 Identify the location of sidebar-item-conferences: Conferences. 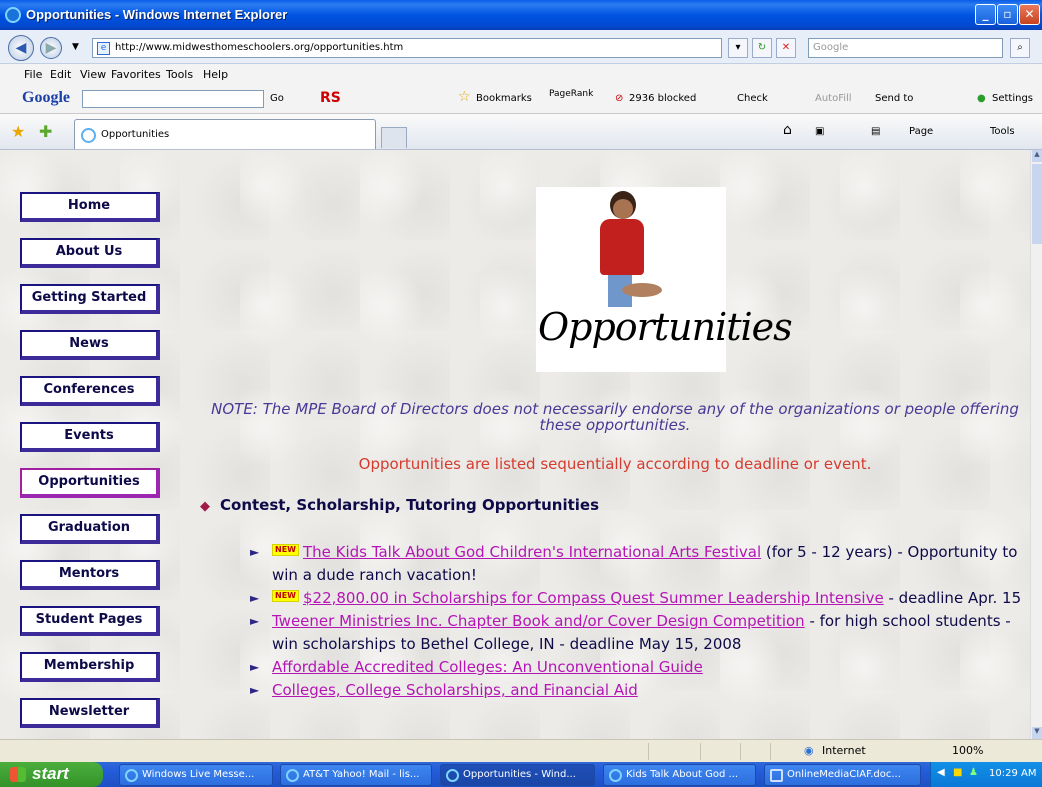
(90, 391).